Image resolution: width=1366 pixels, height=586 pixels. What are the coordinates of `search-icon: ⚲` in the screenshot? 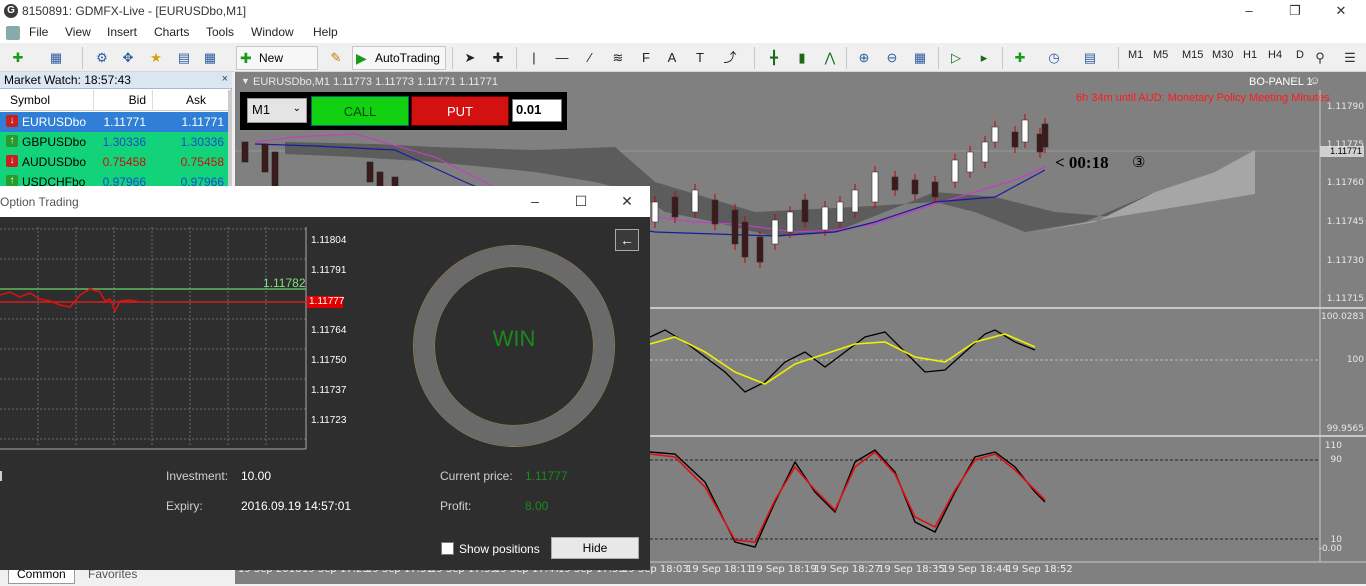 It's located at (1320, 58).